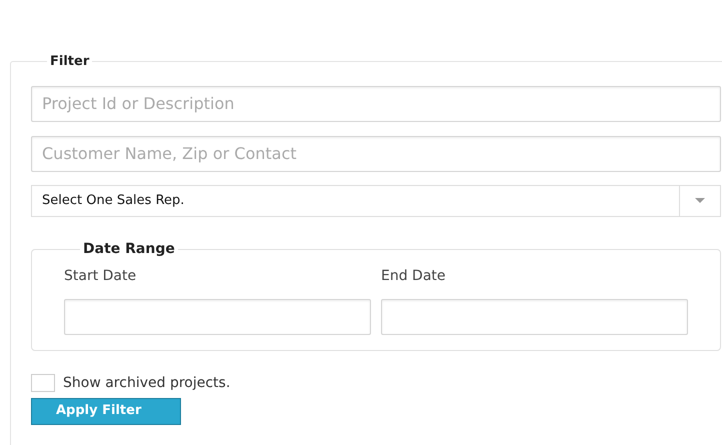  Describe the element at coordinates (700, 200) in the screenshot. I see `caret-icon` at that location.